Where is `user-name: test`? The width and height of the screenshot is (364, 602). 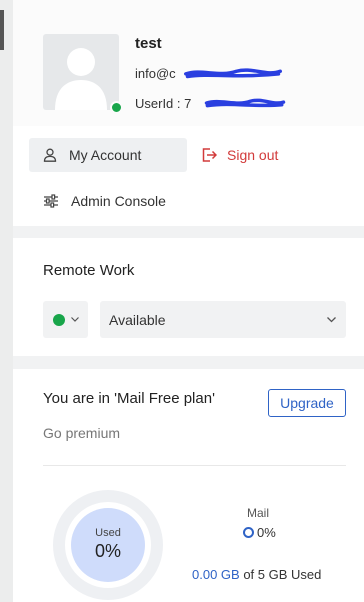 user-name: test is located at coordinates (148, 43).